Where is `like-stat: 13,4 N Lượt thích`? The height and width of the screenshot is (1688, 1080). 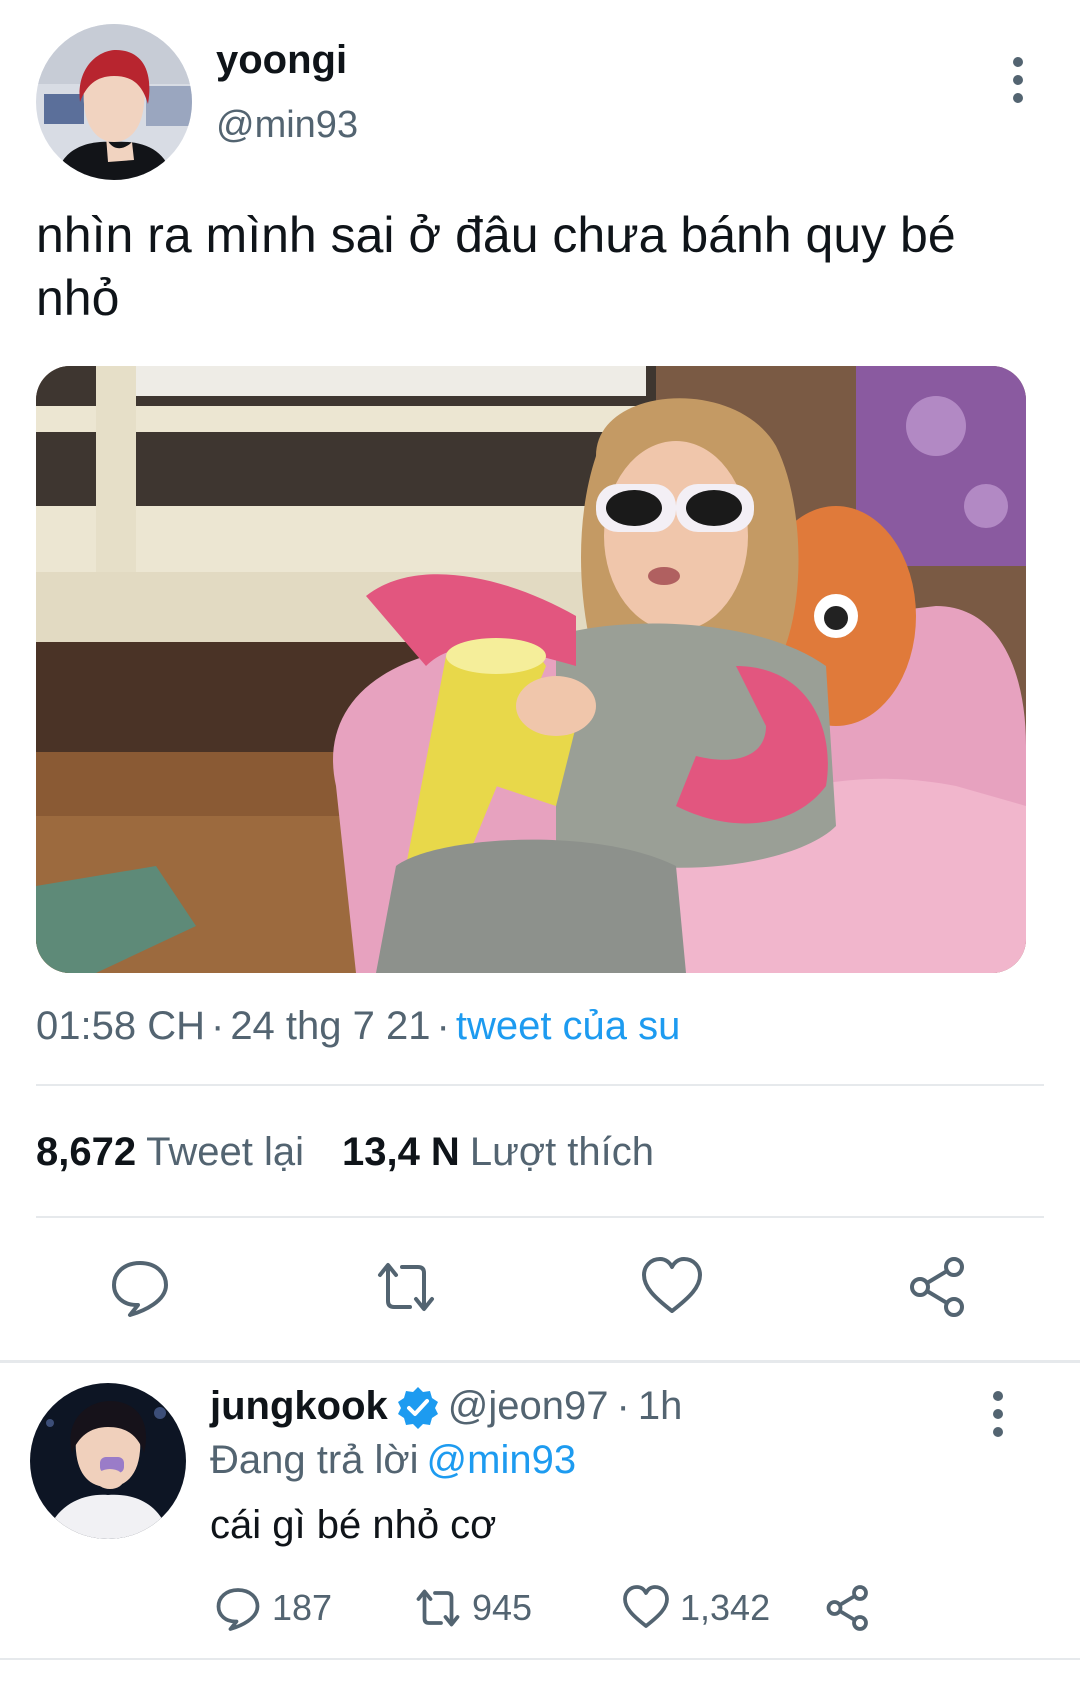
like-stat: 13,4 N Lượt thích is located at coordinates (498, 1152).